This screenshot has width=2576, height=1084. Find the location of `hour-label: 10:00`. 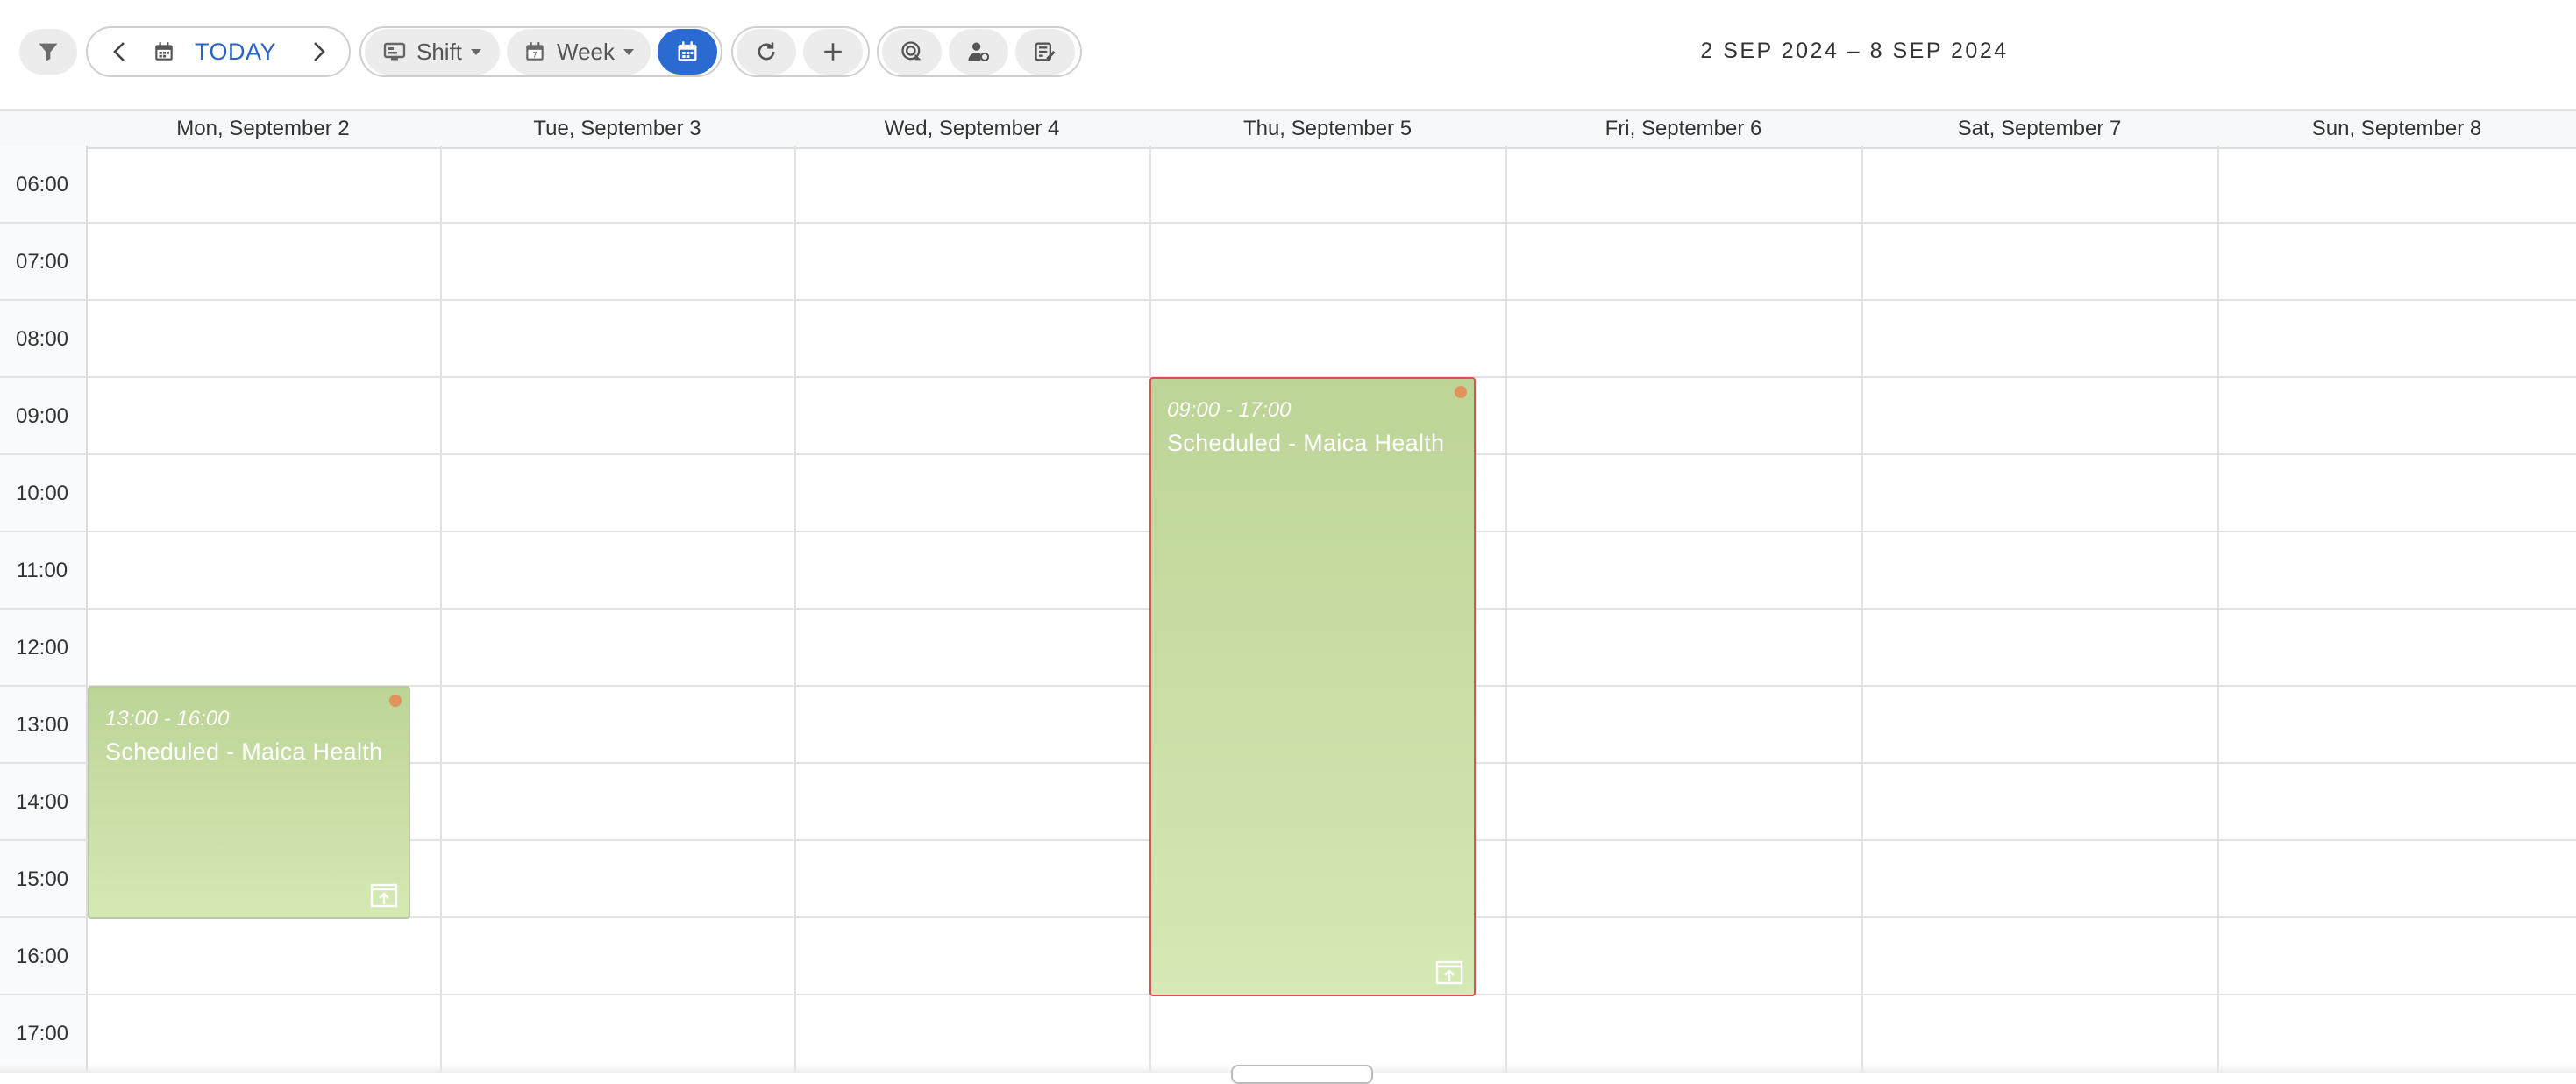

hour-label: 10:00 is located at coordinates (42, 493).